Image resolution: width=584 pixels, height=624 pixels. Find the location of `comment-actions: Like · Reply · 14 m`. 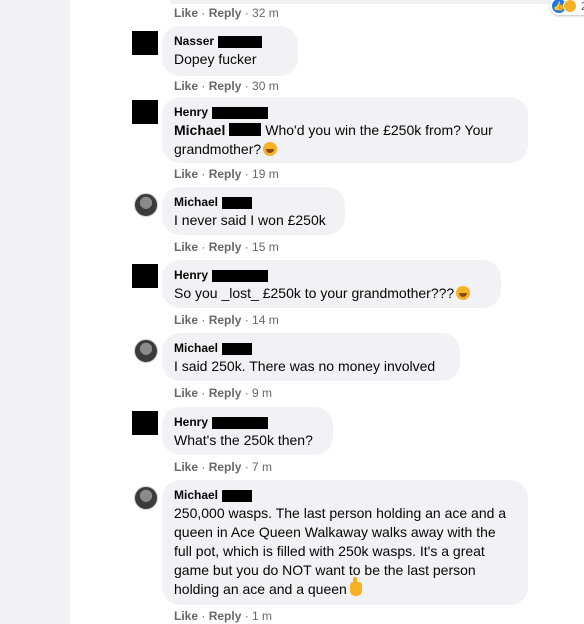

comment-actions: Like · Reply · 14 m is located at coordinates (226, 320).